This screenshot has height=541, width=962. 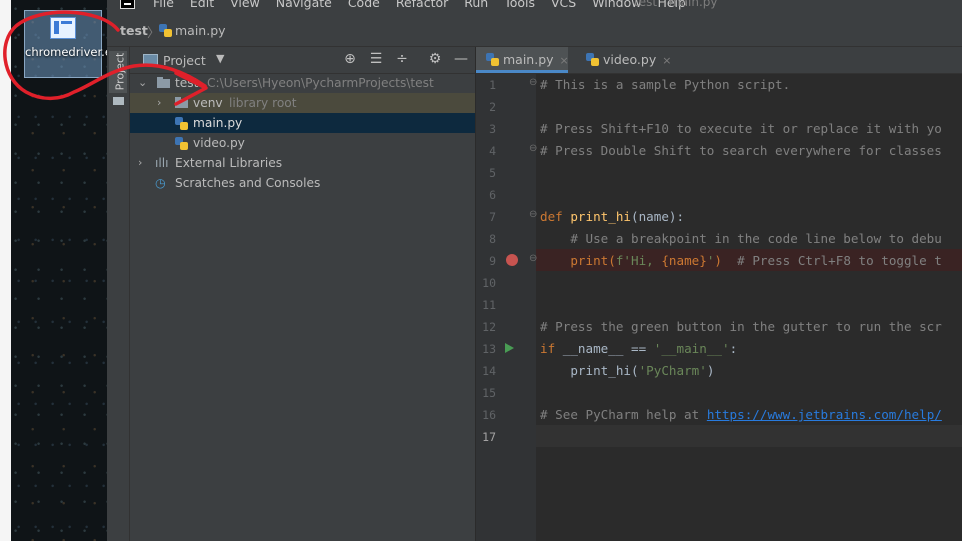 I want to click on menu-run: Run, so click(x=476, y=5).